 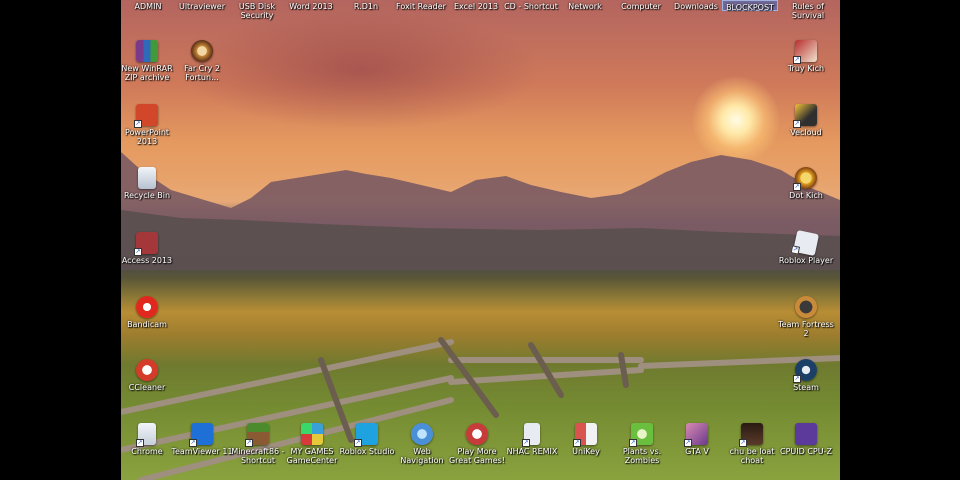 I want to click on desktop-icon-my-games: MY GAMES GameCenter, so click(x=312, y=444).